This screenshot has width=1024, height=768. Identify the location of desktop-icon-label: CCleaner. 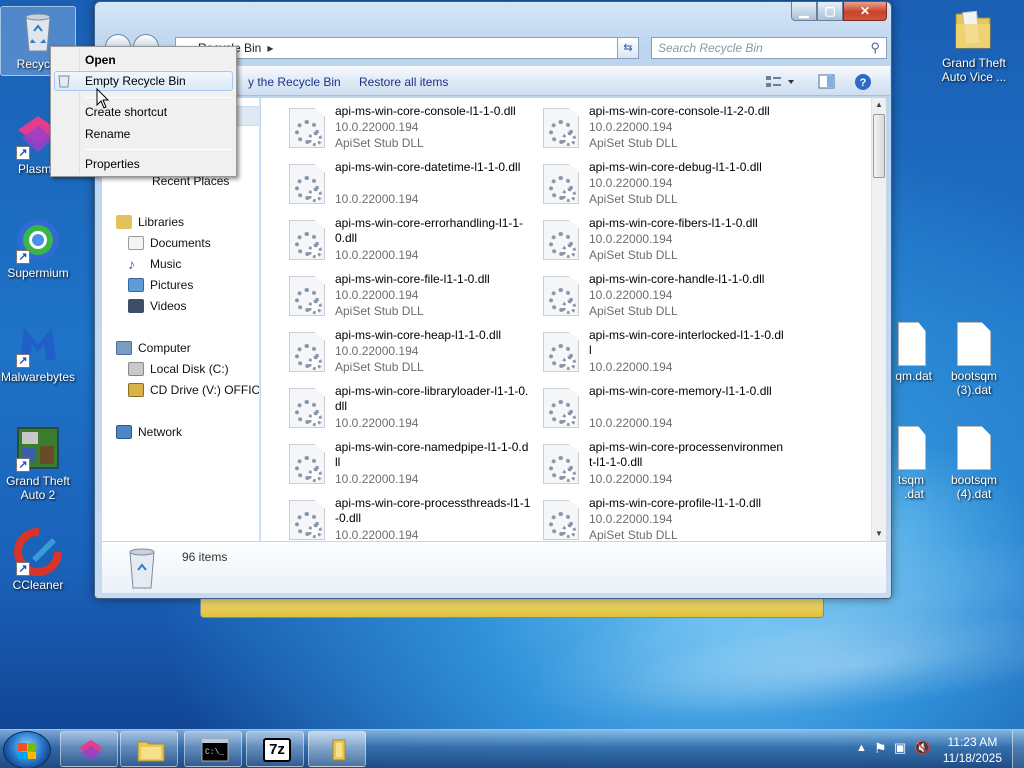
(38, 585).